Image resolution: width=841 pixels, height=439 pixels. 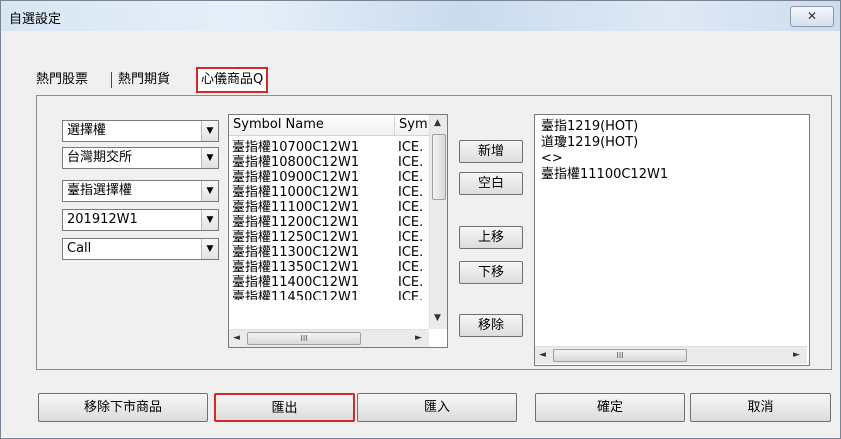 I want to click on column-header-sym: Sym, so click(x=412, y=125).